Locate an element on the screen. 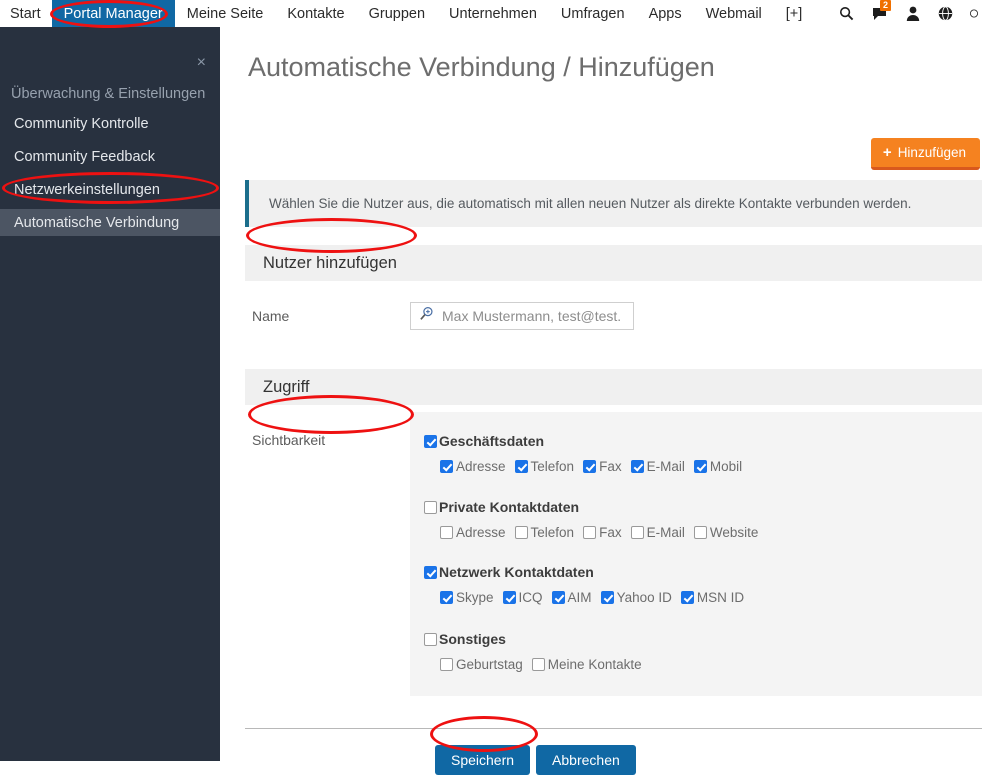 The width and height of the screenshot is (982, 775). group-checkbox-label: Netzwerk Kontaktdaten is located at coordinates (516, 572).